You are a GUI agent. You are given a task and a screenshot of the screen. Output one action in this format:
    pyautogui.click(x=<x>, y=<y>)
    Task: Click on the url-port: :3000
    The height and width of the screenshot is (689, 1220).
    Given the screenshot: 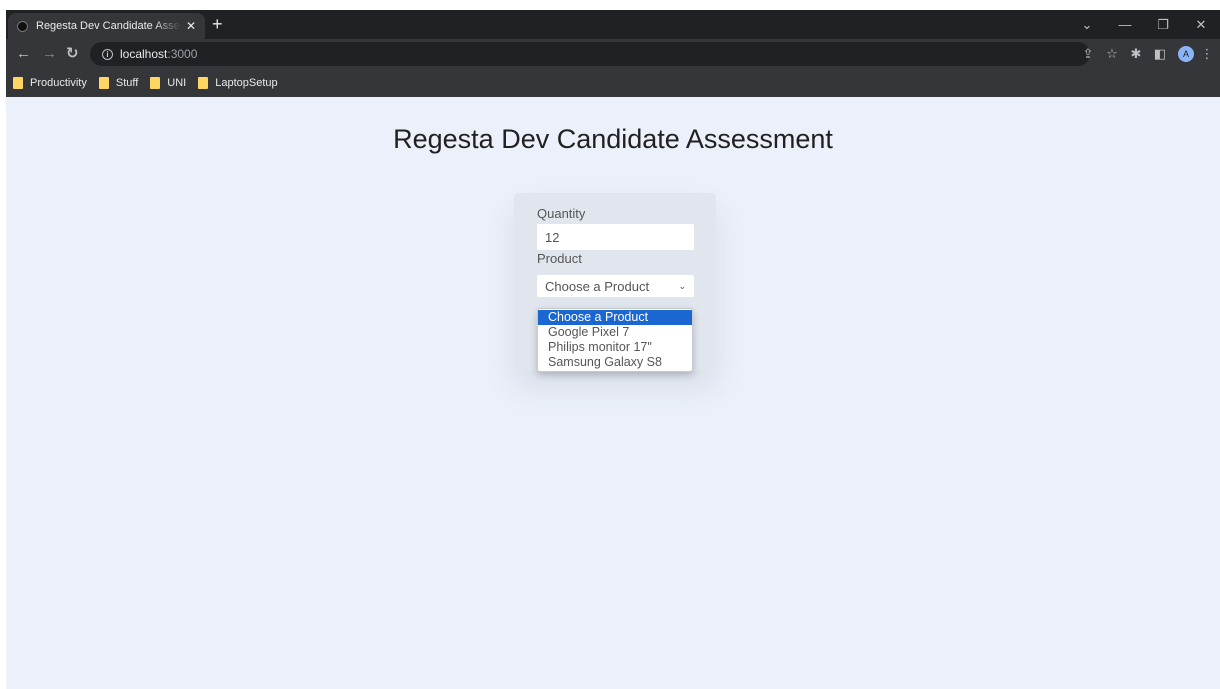 What is the action you would take?
    pyautogui.click(x=182, y=54)
    